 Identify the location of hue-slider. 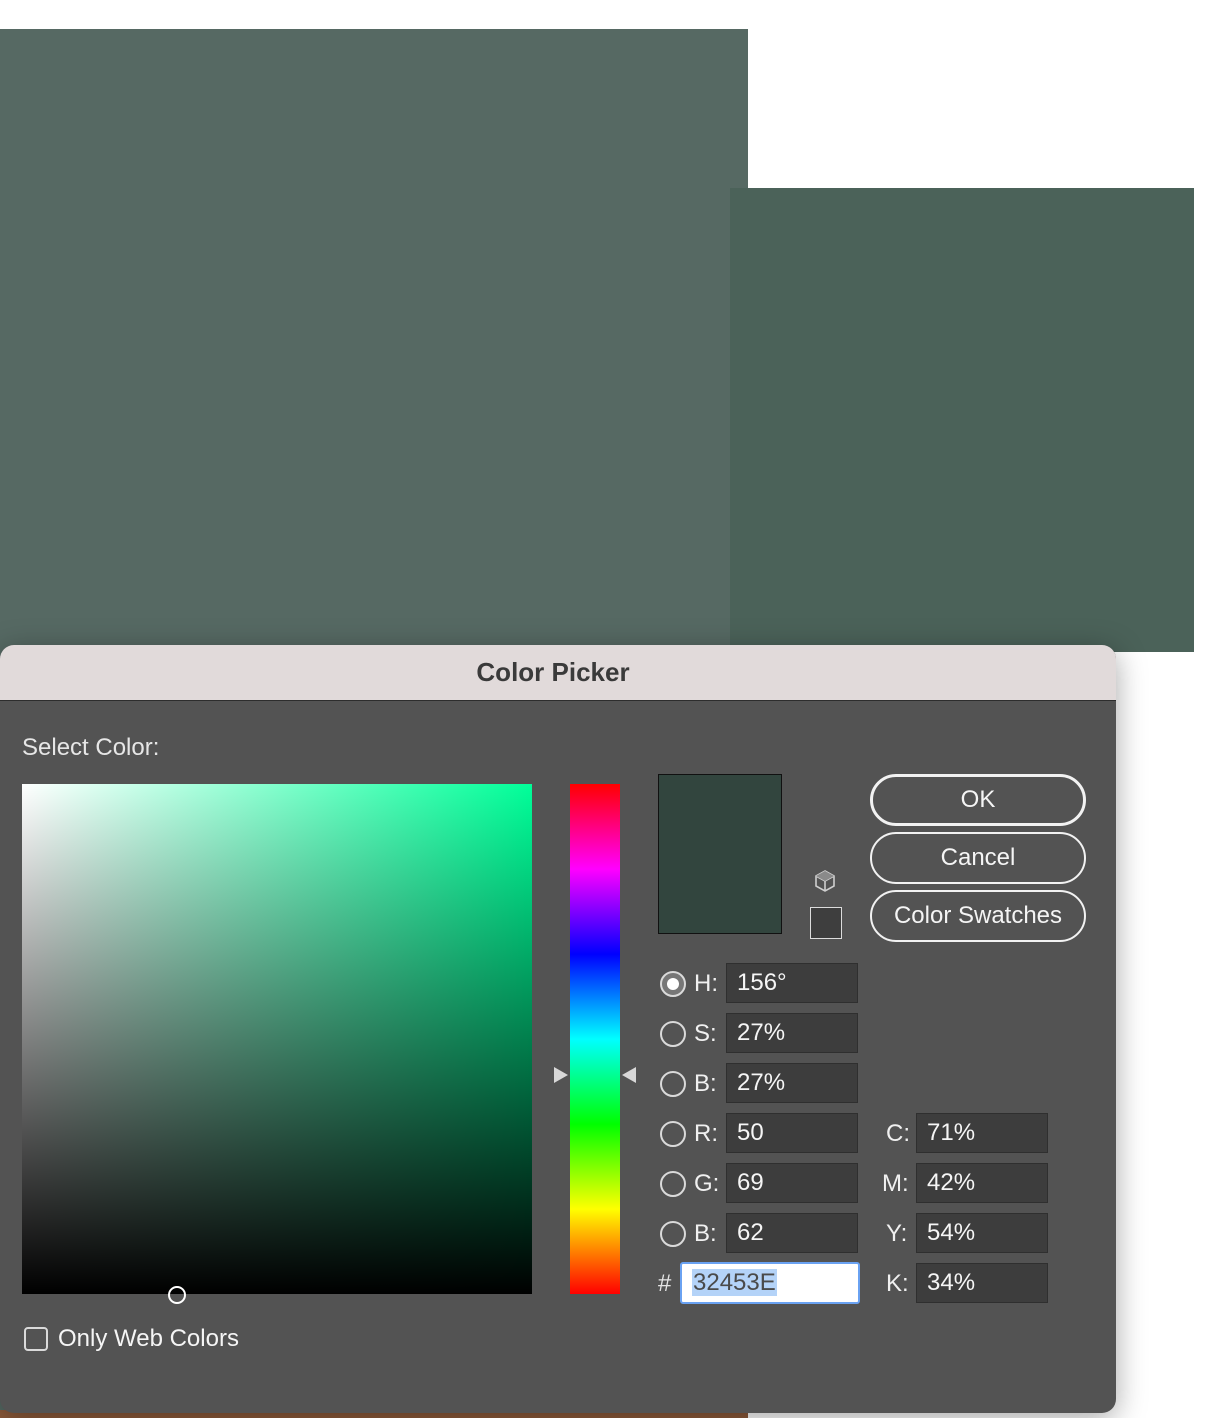
(595, 1039).